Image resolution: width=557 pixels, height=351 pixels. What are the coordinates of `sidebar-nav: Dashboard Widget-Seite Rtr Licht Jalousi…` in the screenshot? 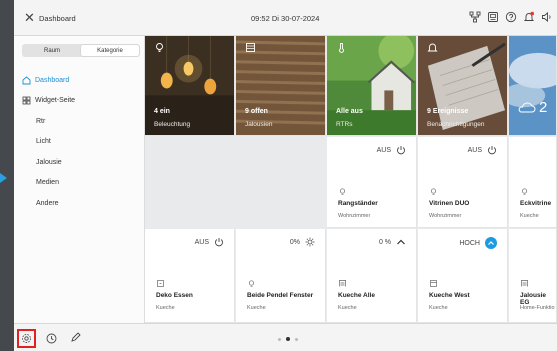 It's located at (81, 142).